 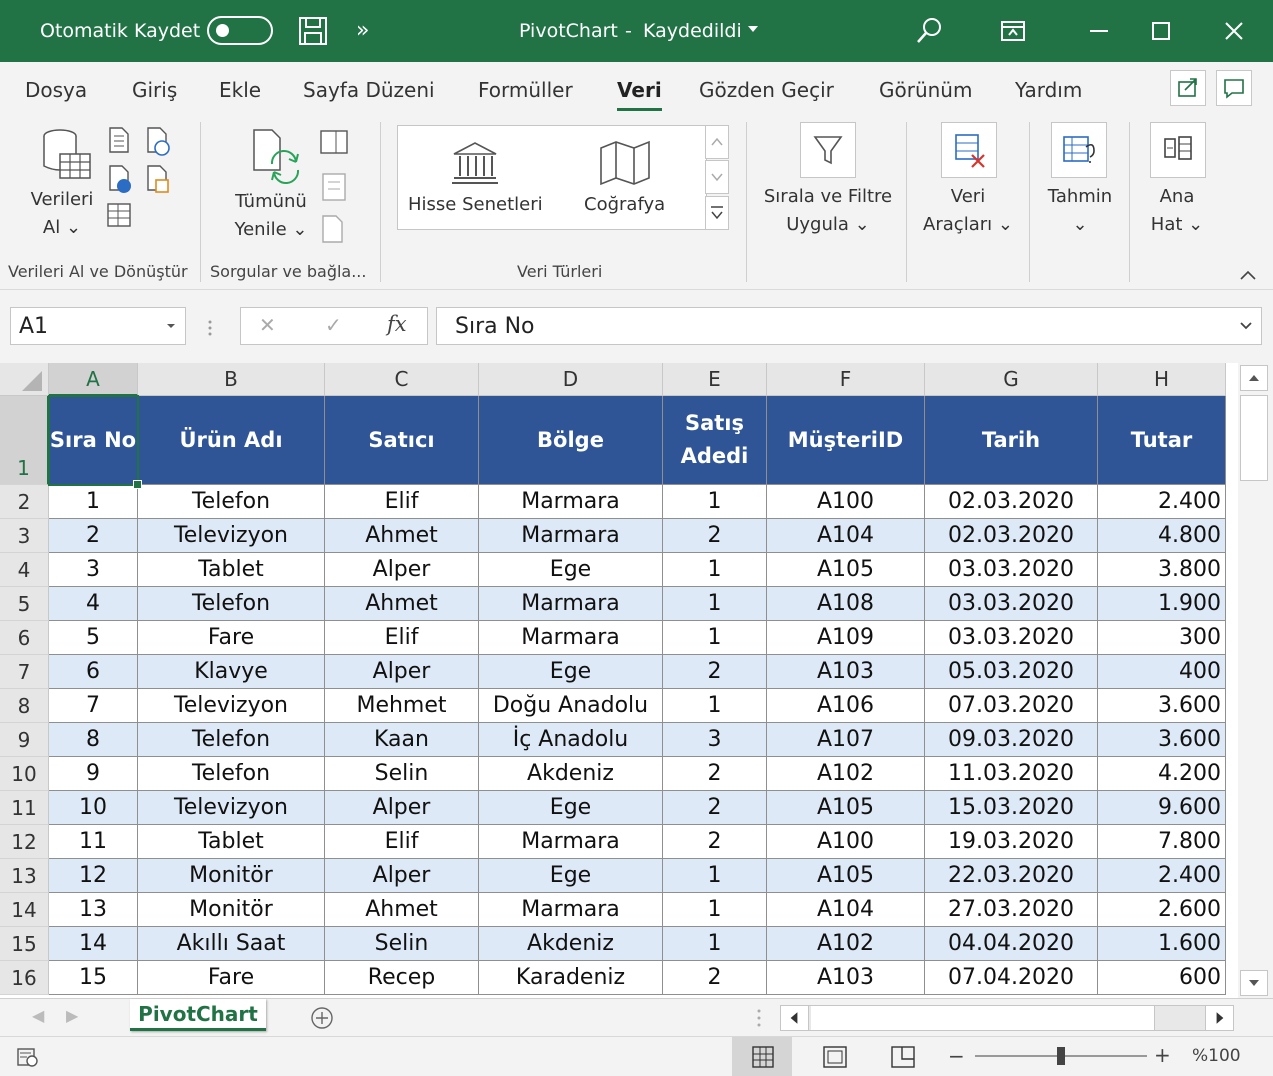 What do you see at coordinates (1011, 740) in the screenshot?
I see `table-cell: 09.03.2020` at bounding box center [1011, 740].